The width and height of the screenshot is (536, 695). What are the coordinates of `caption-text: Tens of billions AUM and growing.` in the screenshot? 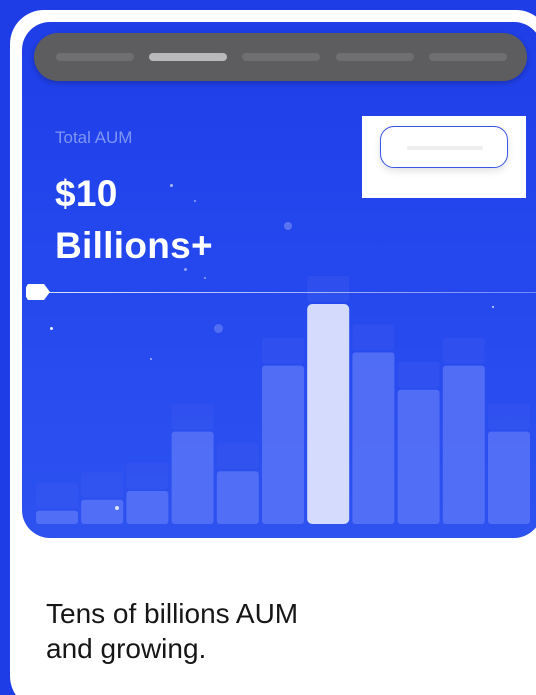 It's located at (216, 631).